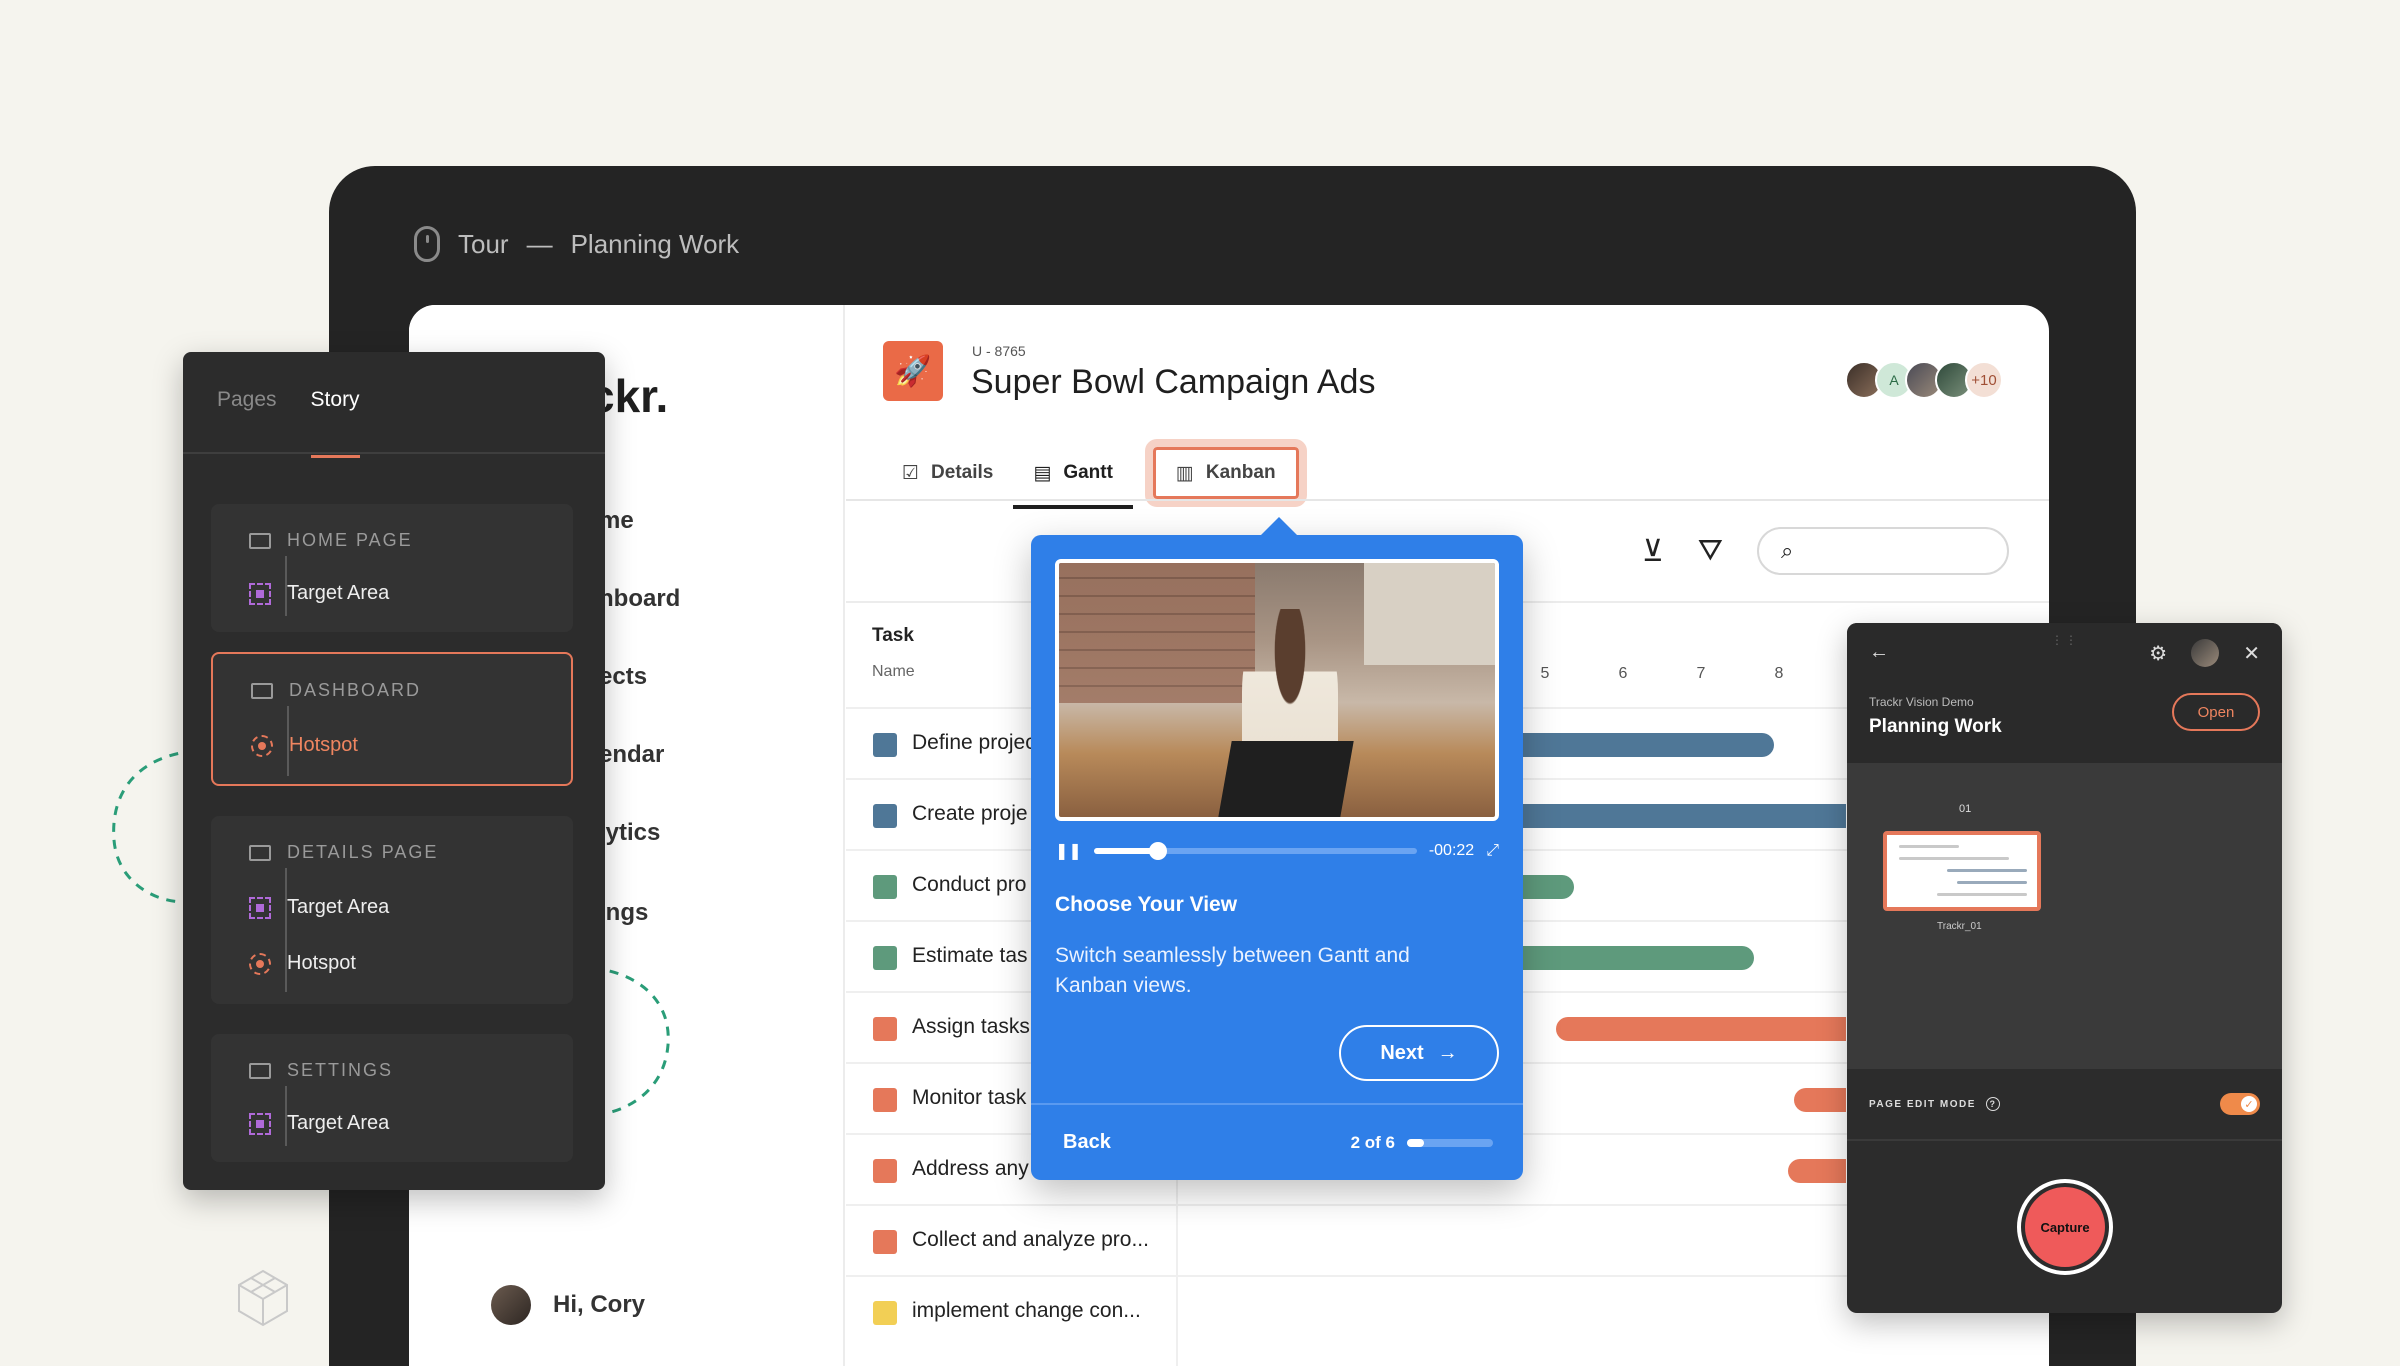 The width and height of the screenshot is (2400, 1366). I want to click on step-counter: 2 of 6, so click(1372, 1142).